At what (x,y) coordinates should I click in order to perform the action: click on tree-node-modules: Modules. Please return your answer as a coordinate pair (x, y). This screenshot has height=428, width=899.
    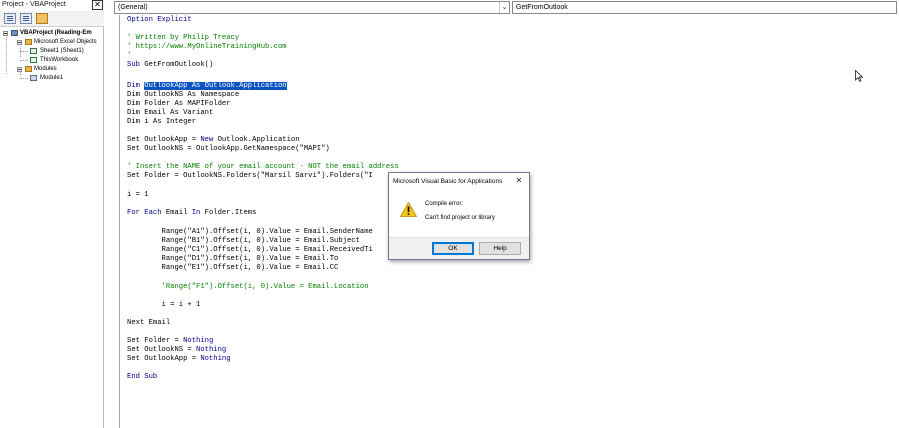
    Looking at the image, I should click on (52, 69).